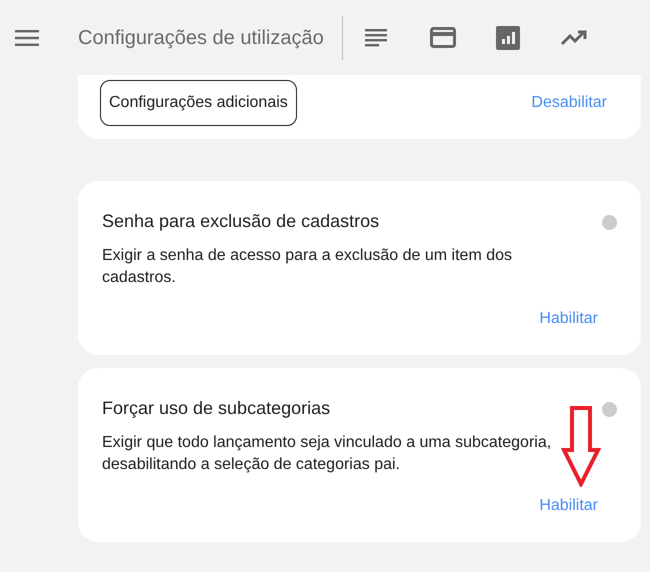  What do you see at coordinates (201, 38) in the screenshot?
I see `page-title: Configurações de utilização` at bounding box center [201, 38].